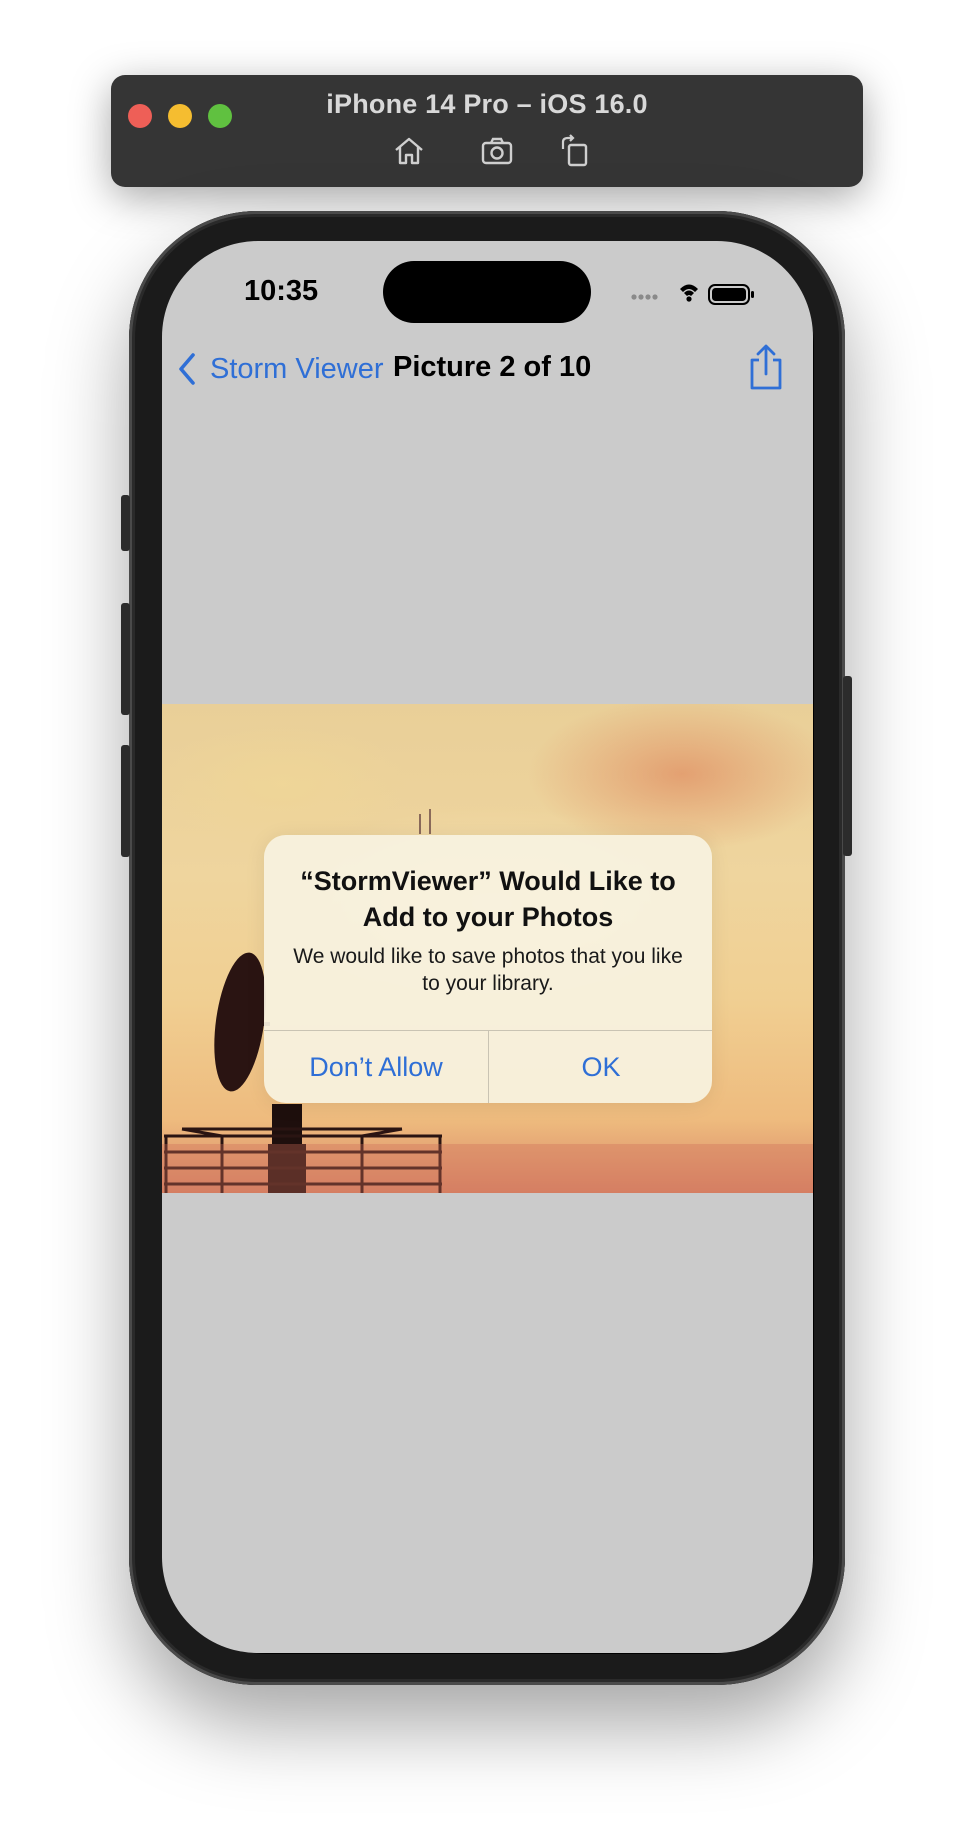 The width and height of the screenshot is (974, 1836). What do you see at coordinates (187, 369) in the screenshot?
I see `chevron-left-icon` at bounding box center [187, 369].